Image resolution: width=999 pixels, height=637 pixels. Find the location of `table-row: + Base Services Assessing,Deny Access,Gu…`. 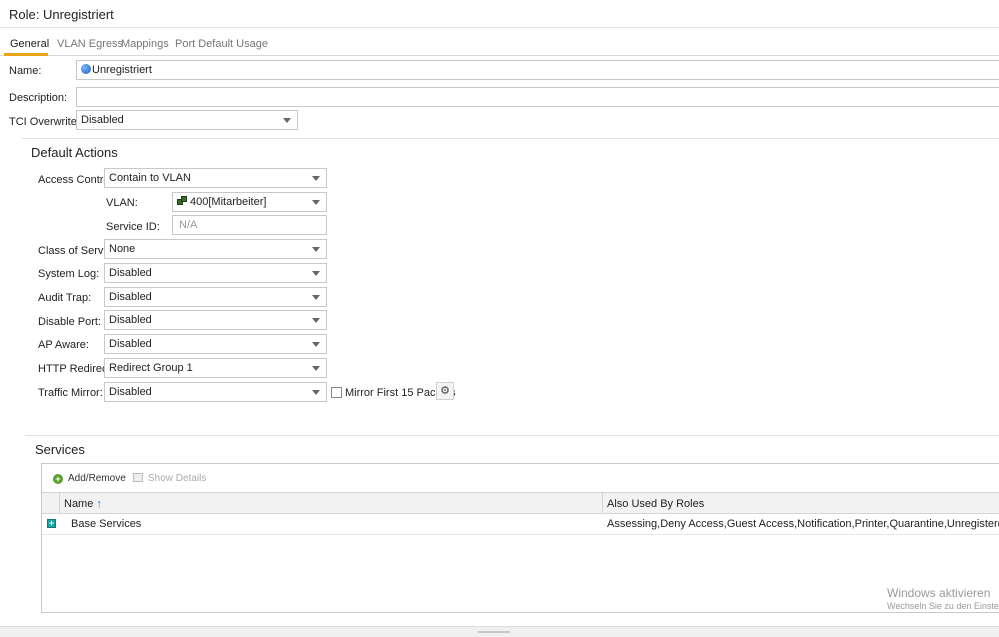

table-row: + Base Services Assessing,Deny Access,Gu… is located at coordinates (520, 524).